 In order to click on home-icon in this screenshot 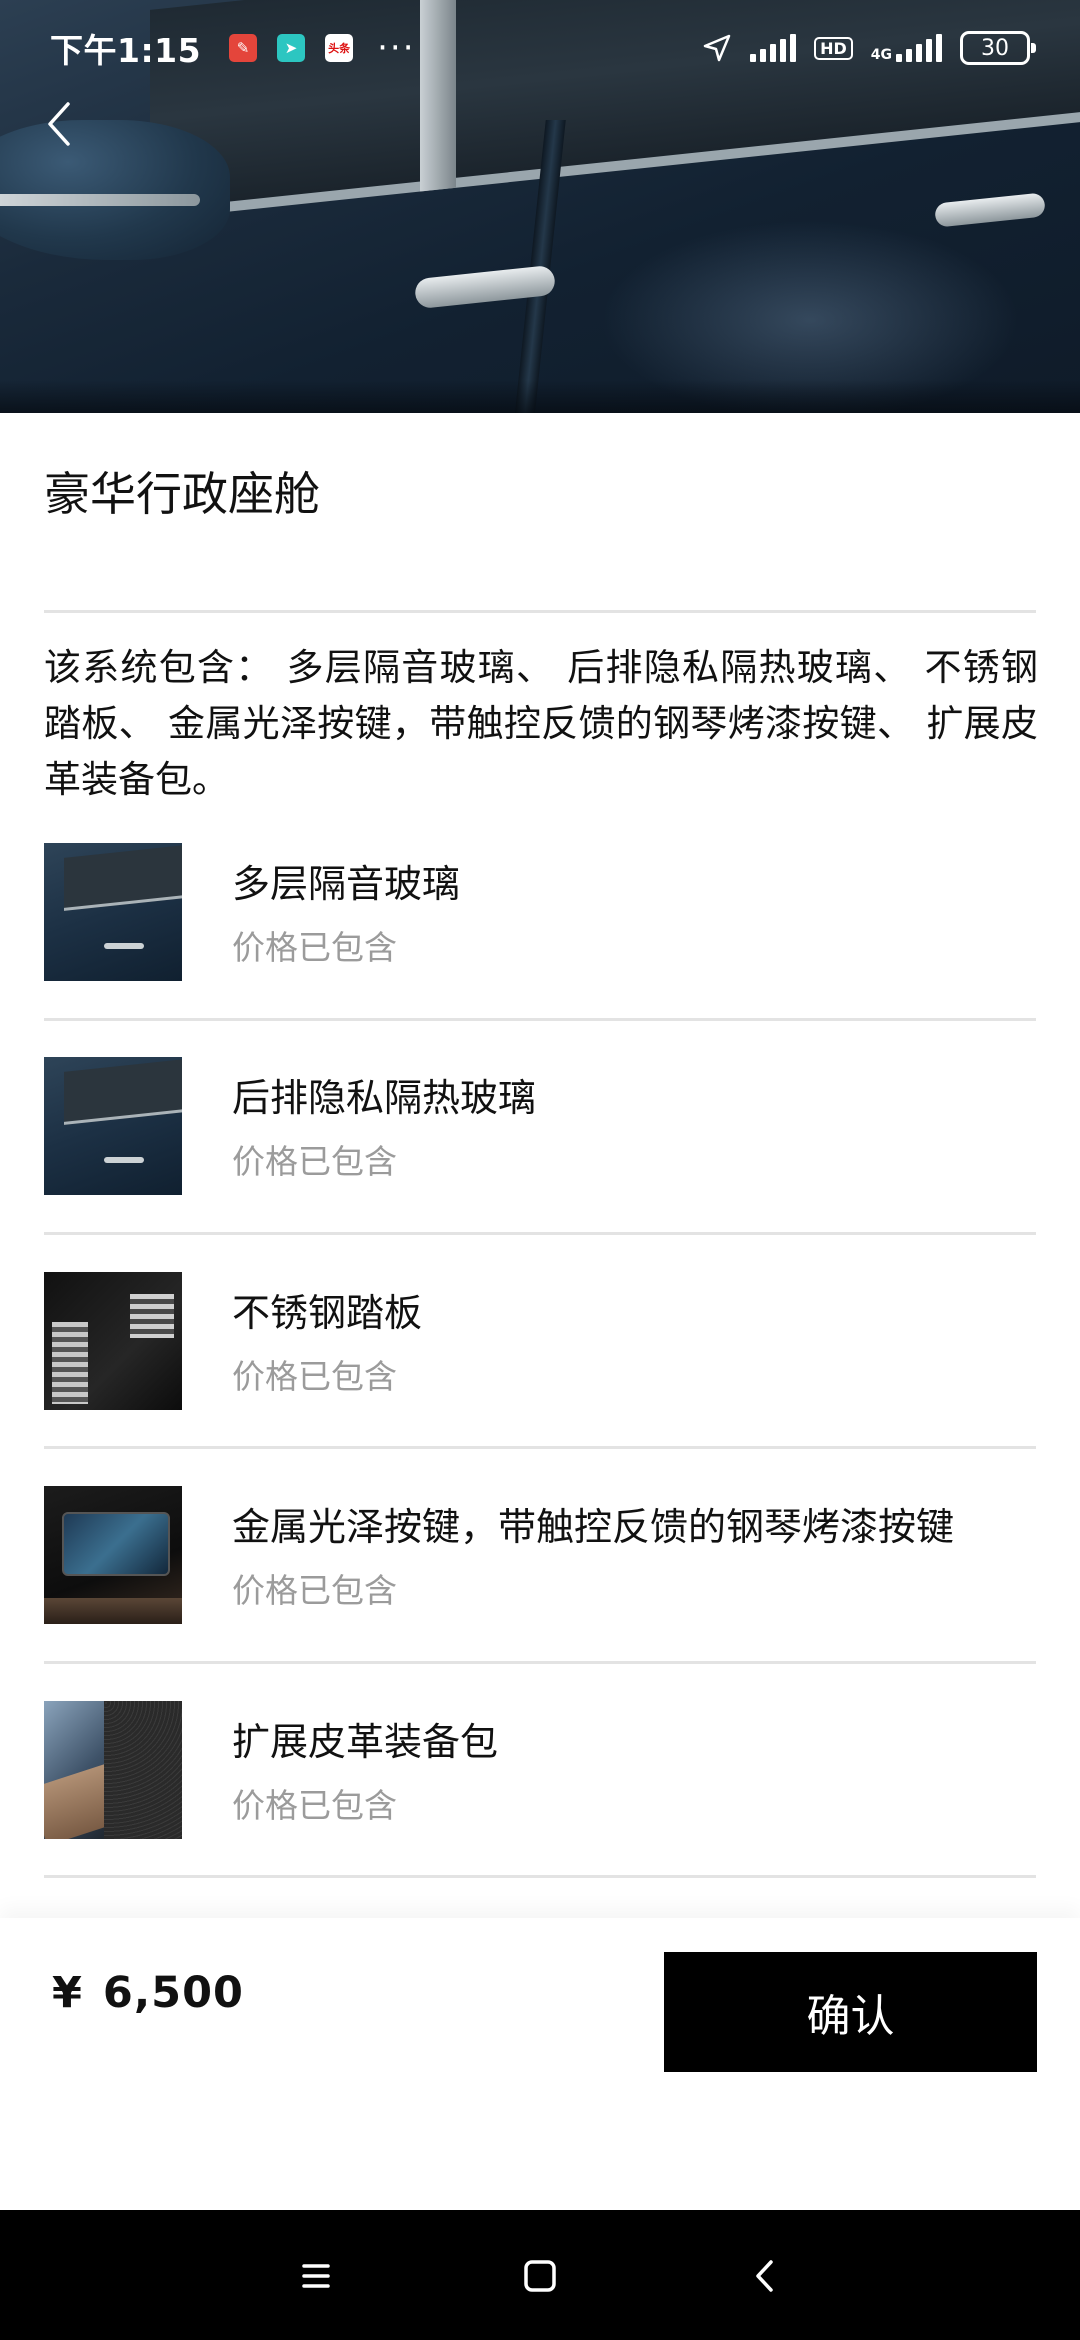, I will do `click(540, 2276)`.